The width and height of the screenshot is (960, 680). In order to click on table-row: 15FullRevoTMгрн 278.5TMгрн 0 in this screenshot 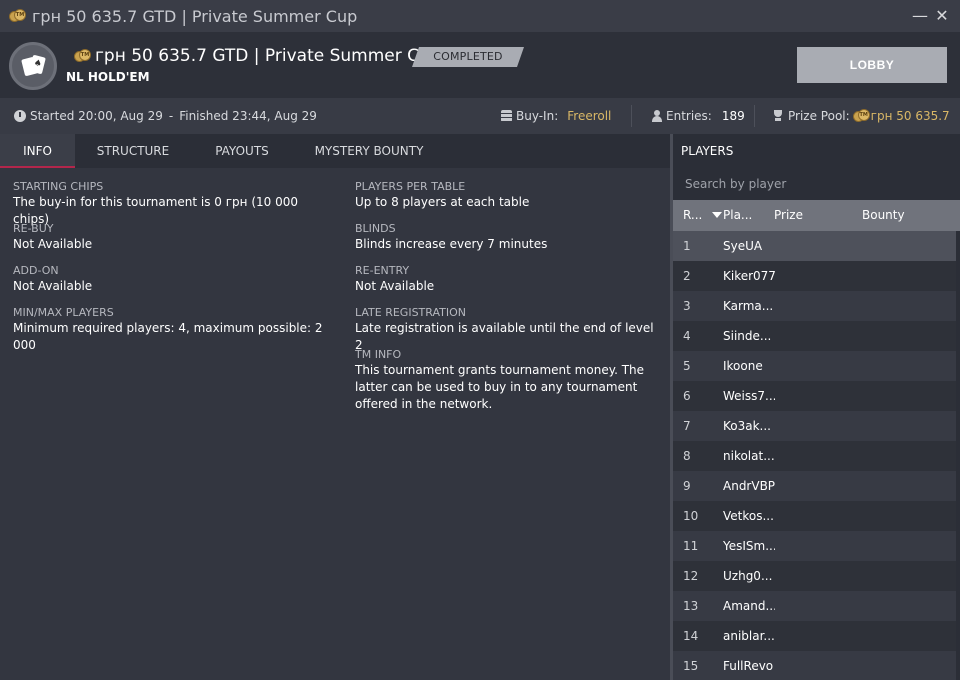, I will do `click(816, 665)`.